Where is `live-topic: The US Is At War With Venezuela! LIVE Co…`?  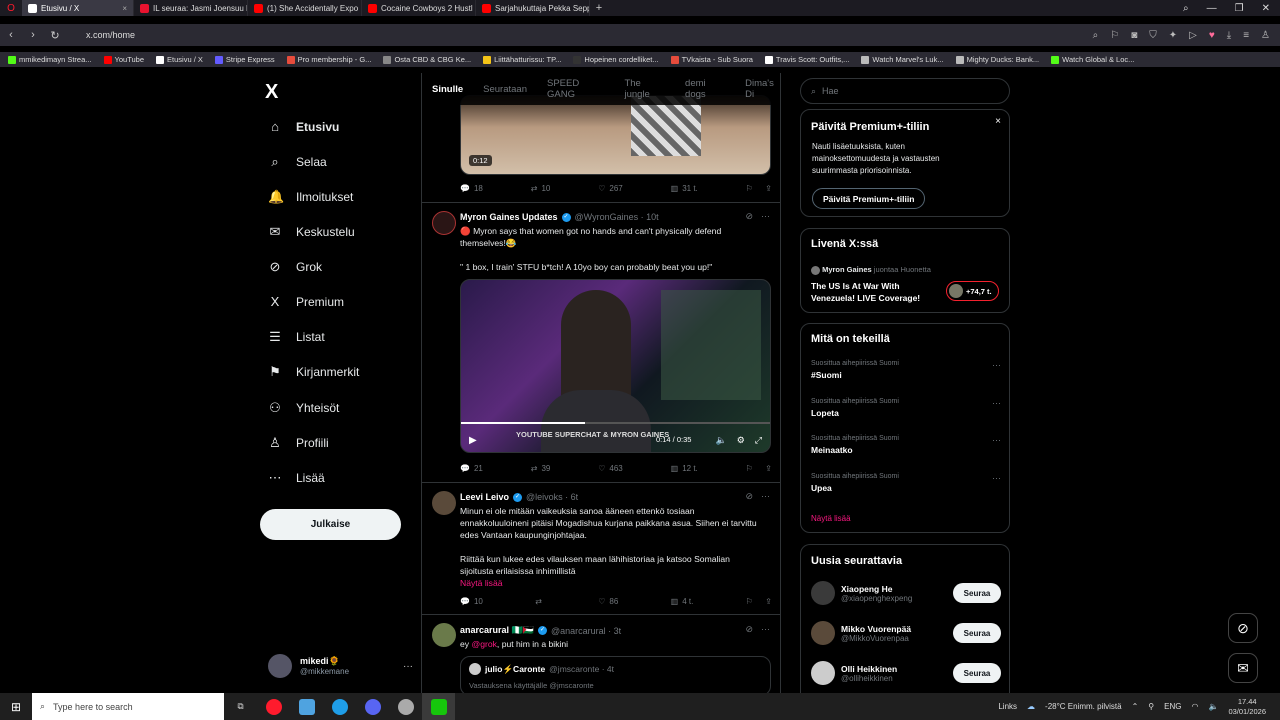
live-topic: The US Is At War With Venezuela! LIVE Co… is located at coordinates (873, 292).